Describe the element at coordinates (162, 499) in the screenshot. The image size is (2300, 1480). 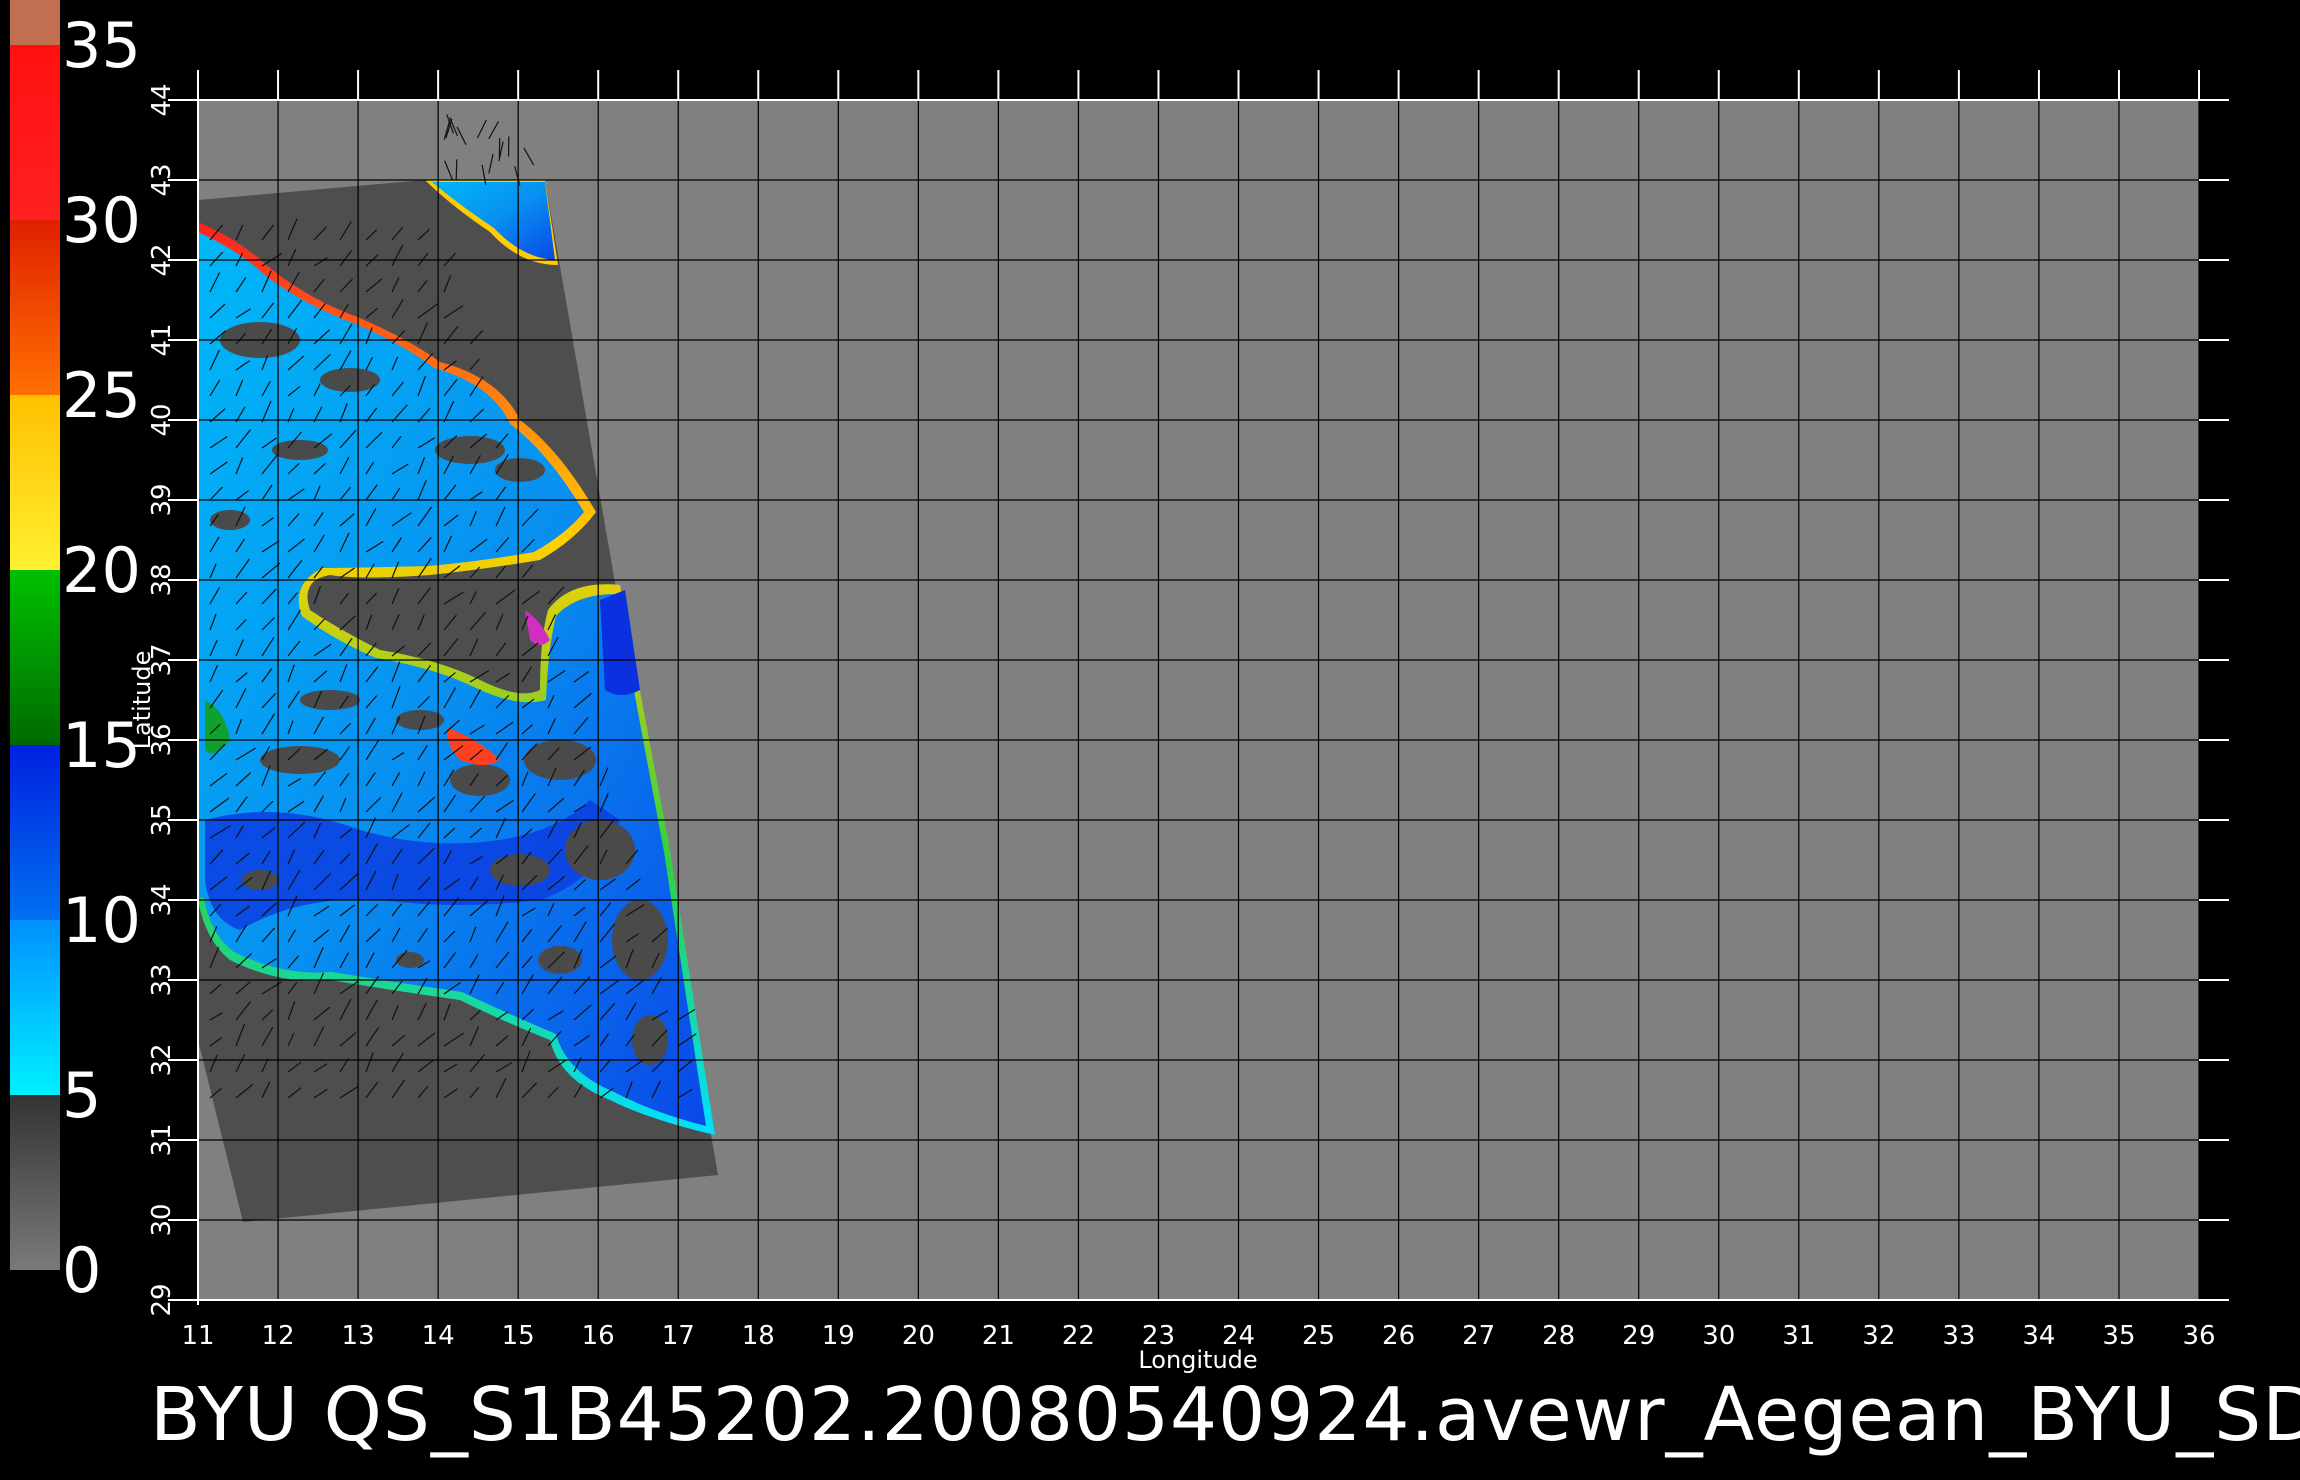
I see `lat-tick-label: 39` at that location.